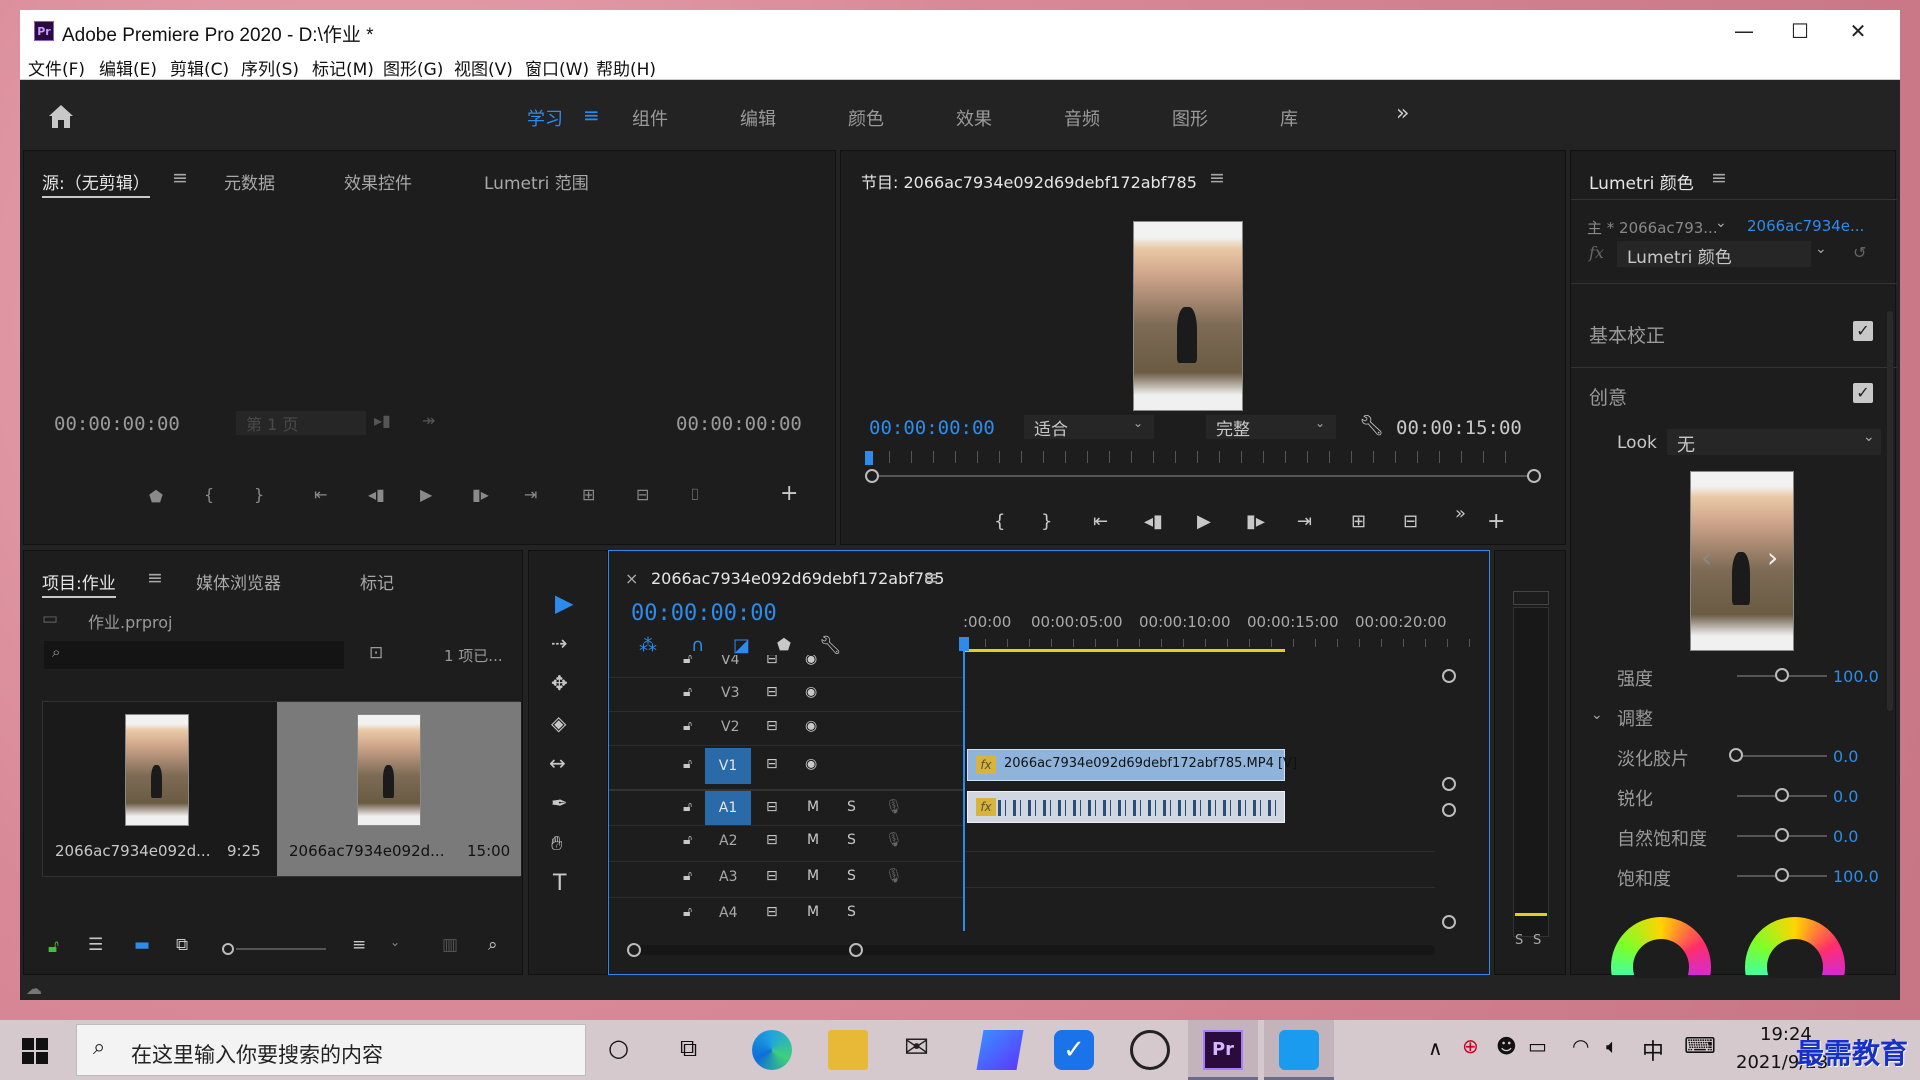  Describe the element at coordinates (320, 494) in the screenshot. I see `source-go-in-icon: ⇤` at that location.